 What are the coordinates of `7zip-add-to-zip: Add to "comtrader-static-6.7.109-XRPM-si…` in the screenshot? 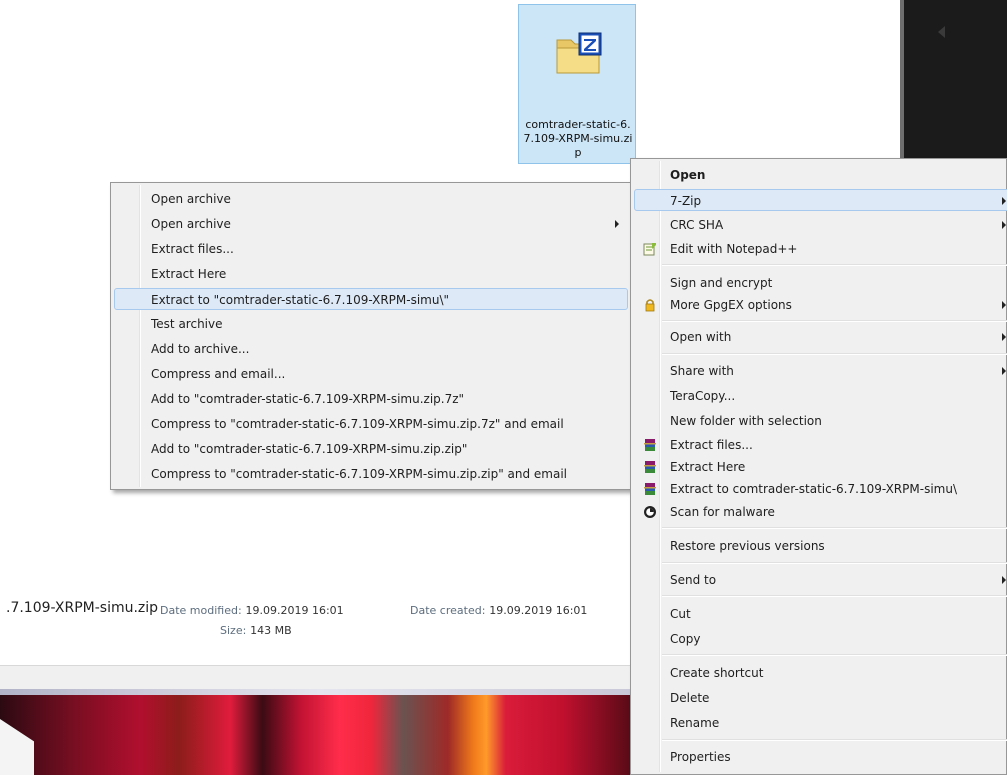 It's located at (371, 449).